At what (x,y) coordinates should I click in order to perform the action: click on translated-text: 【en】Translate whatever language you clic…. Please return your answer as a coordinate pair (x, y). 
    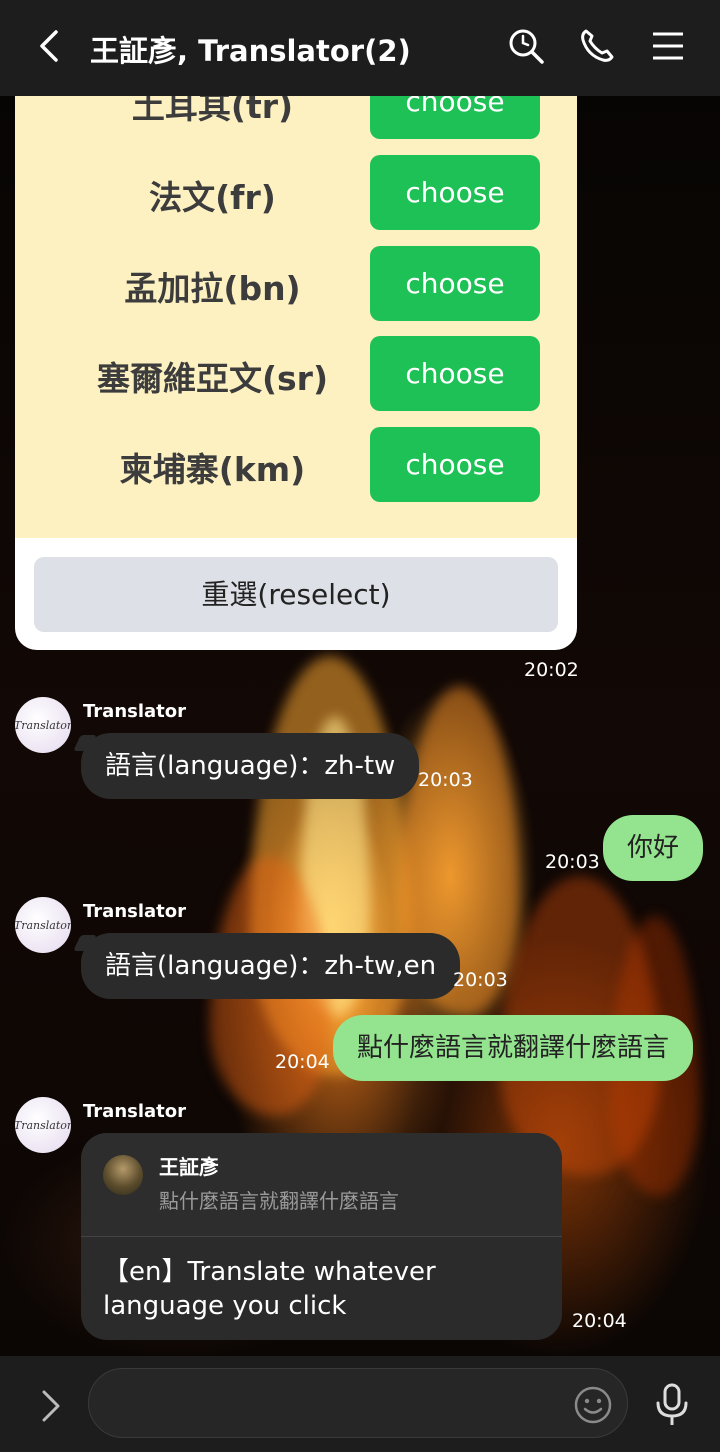
    Looking at the image, I should click on (269, 1289).